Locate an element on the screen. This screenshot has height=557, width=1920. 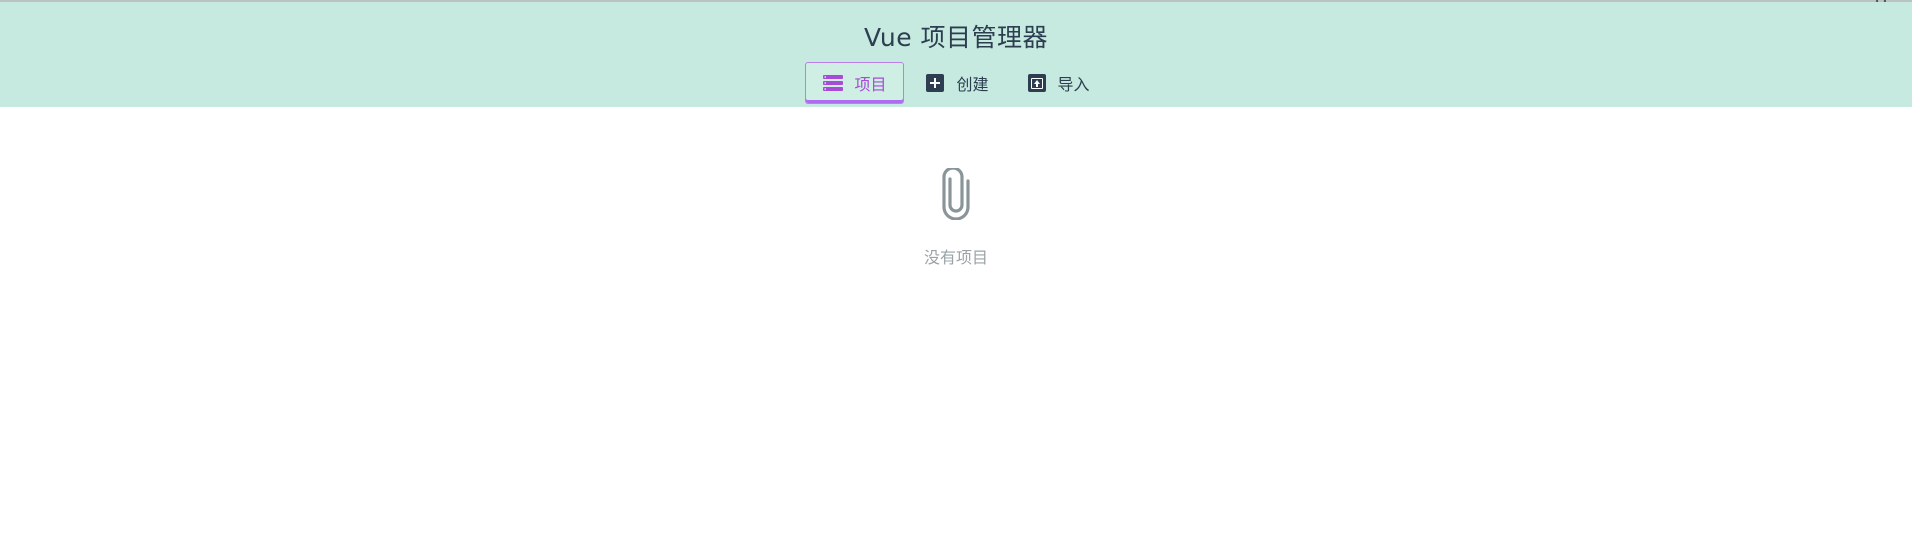
list-icon is located at coordinates (833, 83).